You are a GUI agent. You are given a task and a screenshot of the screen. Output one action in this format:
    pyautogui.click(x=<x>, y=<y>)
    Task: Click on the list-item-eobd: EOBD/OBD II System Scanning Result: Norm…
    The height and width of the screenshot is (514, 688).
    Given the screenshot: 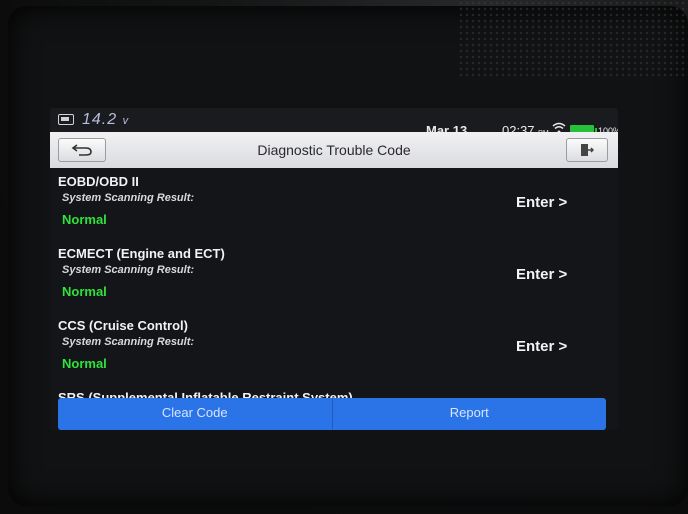 What is the action you would take?
    pyautogui.click(x=334, y=204)
    